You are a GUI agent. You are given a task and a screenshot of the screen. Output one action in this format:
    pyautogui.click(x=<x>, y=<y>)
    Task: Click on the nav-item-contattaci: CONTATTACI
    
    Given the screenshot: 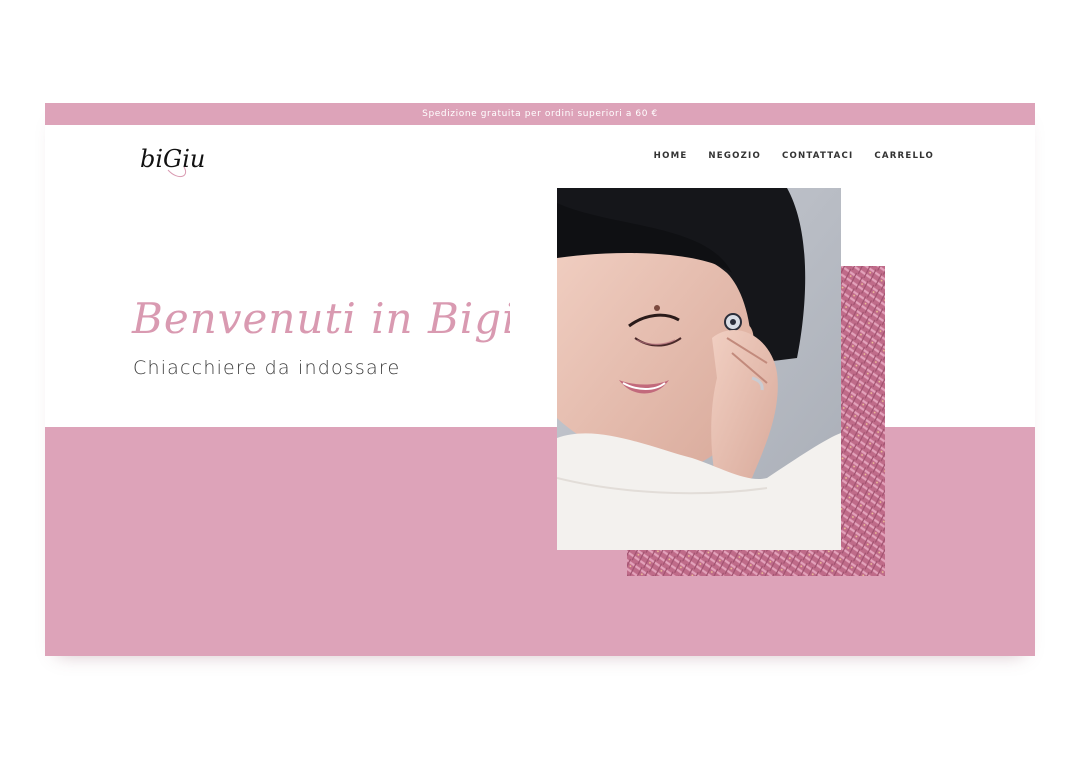 What is the action you would take?
    pyautogui.click(x=817, y=156)
    